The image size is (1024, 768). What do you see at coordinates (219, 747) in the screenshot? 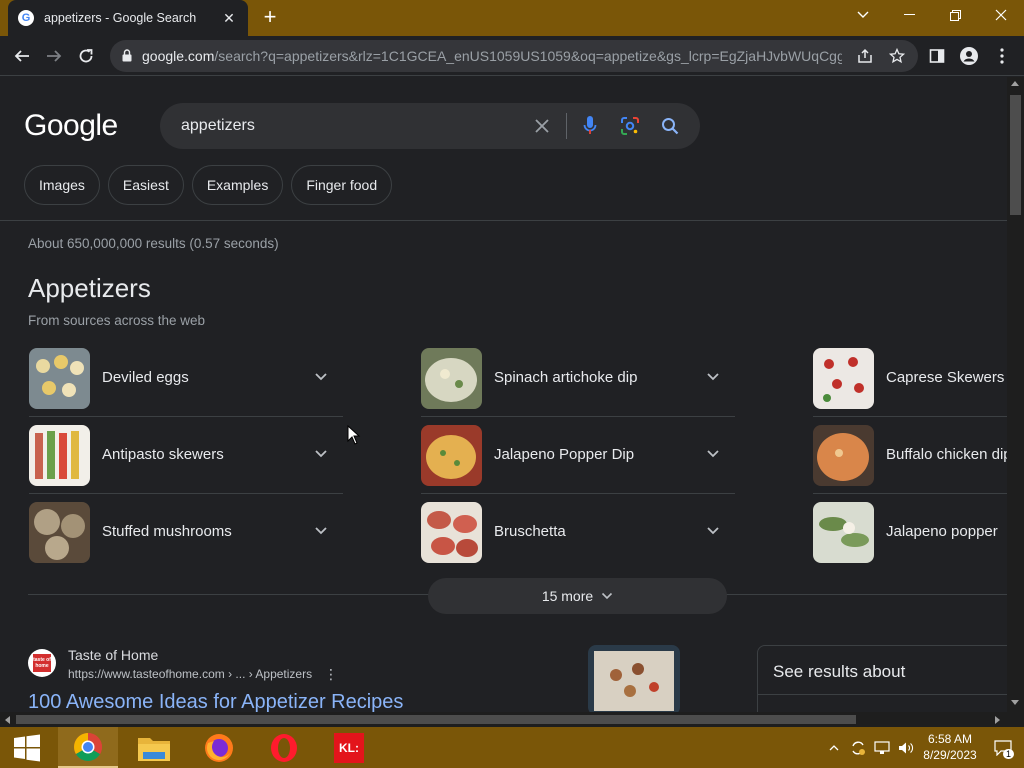
I see `firefox-icon` at bounding box center [219, 747].